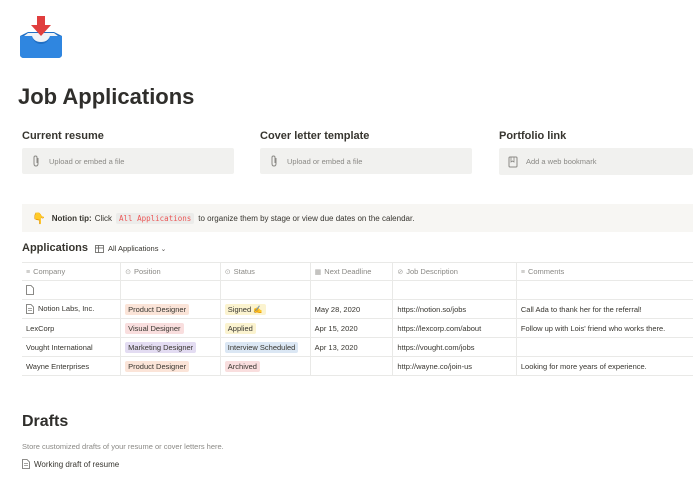 The image size is (693, 489). What do you see at coordinates (604, 309) in the screenshot?
I see `comments-cell: Call Ada to thank her for the referral!` at bounding box center [604, 309].